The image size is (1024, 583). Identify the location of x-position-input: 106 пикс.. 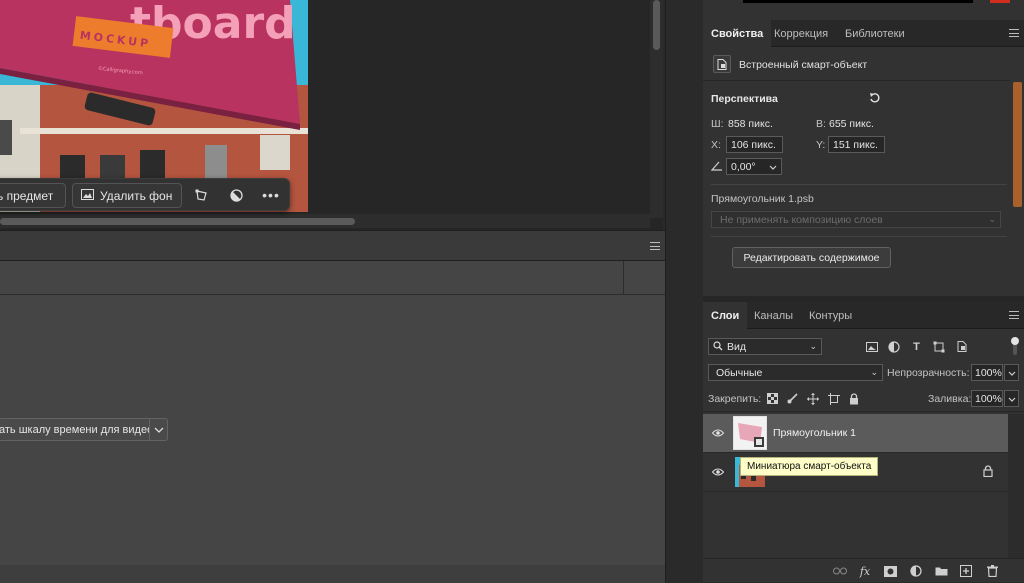
(754, 144).